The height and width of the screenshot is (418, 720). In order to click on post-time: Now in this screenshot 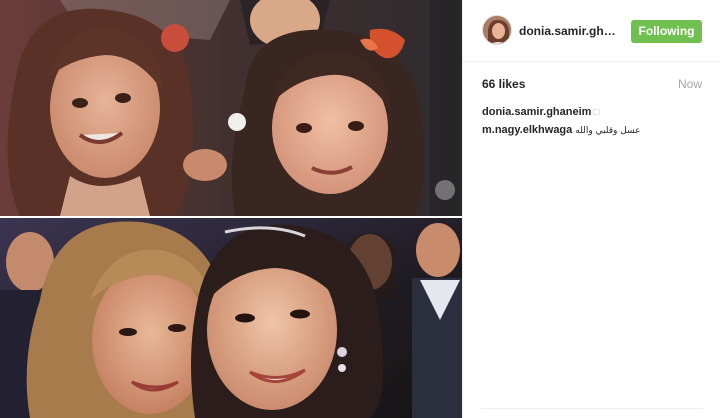, I will do `click(690, 84)`.